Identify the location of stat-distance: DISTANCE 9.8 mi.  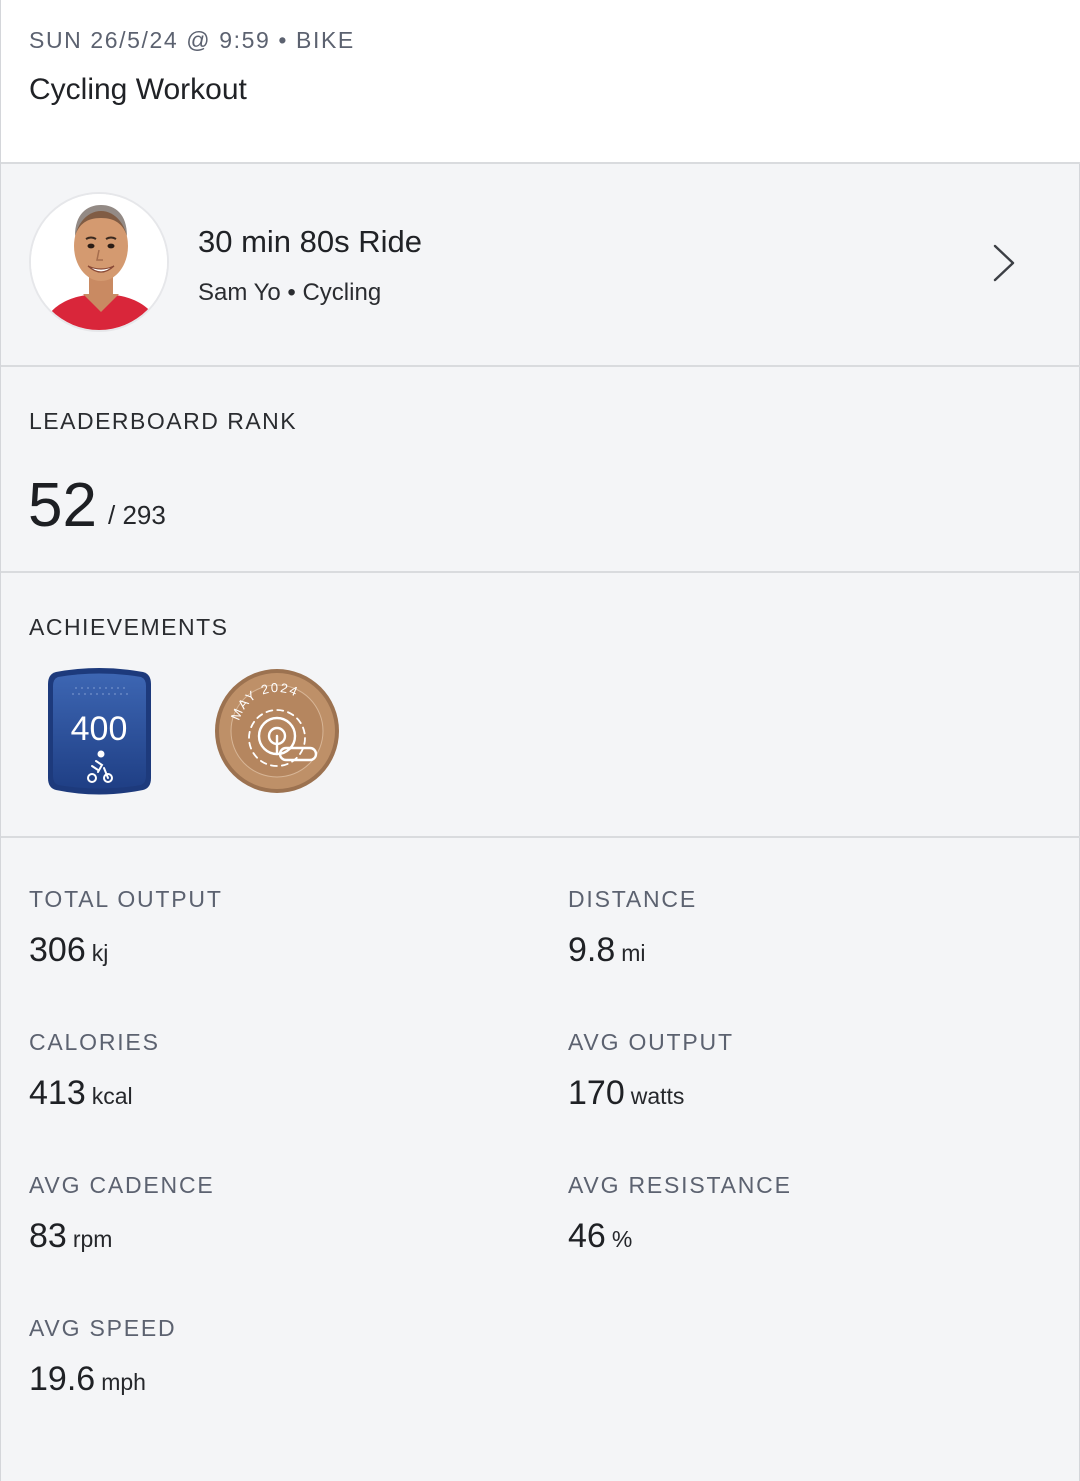
(632, 928).